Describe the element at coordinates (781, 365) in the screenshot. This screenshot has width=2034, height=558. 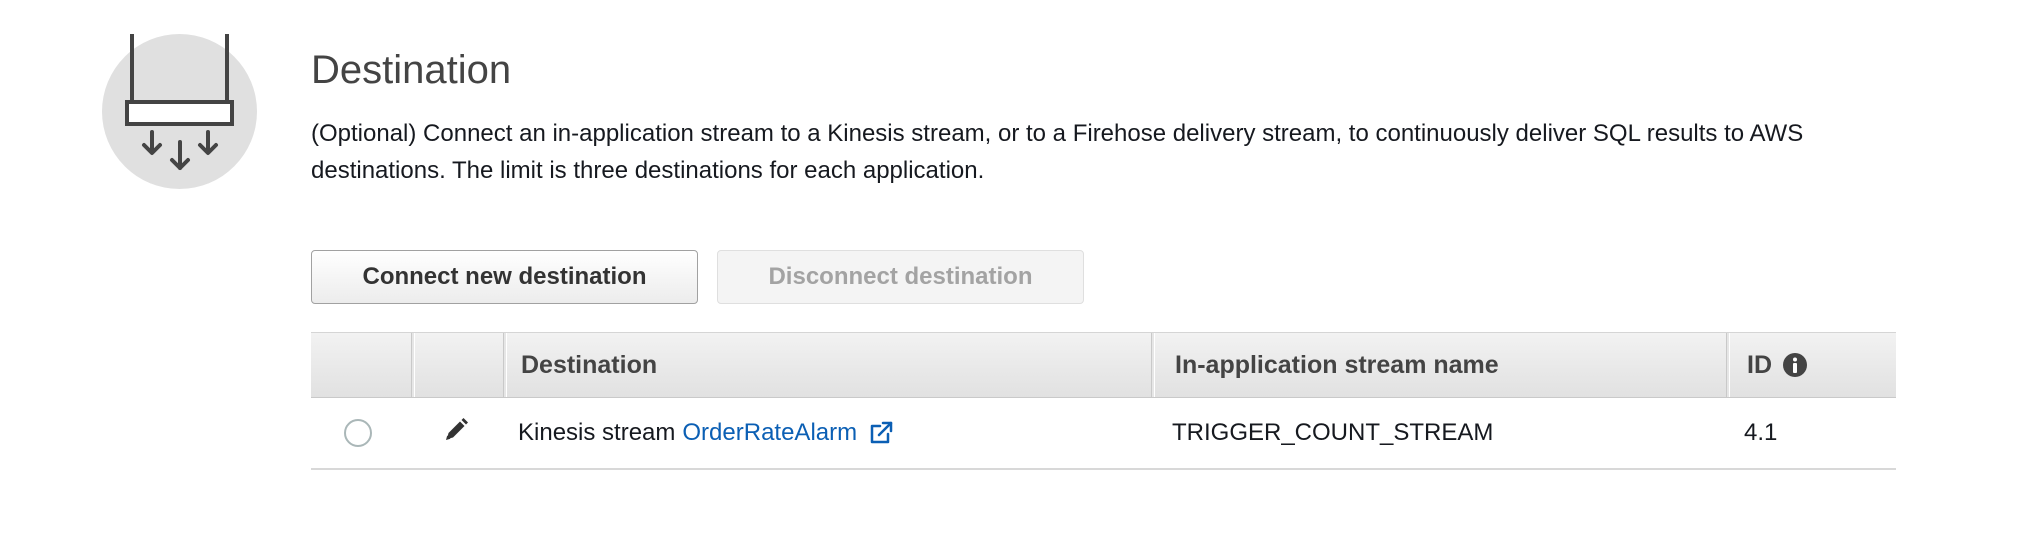
I see `column-header-destination: Destination` at that location.